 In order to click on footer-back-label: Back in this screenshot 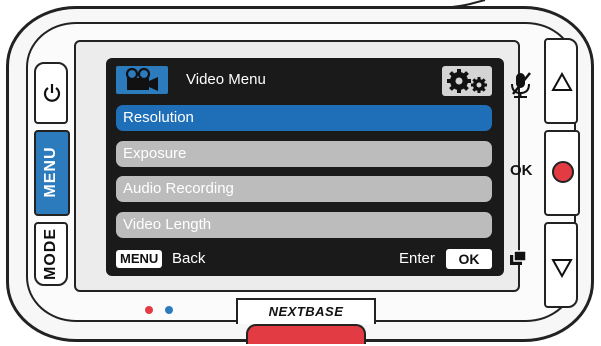, I will do `click(189, 258)`.